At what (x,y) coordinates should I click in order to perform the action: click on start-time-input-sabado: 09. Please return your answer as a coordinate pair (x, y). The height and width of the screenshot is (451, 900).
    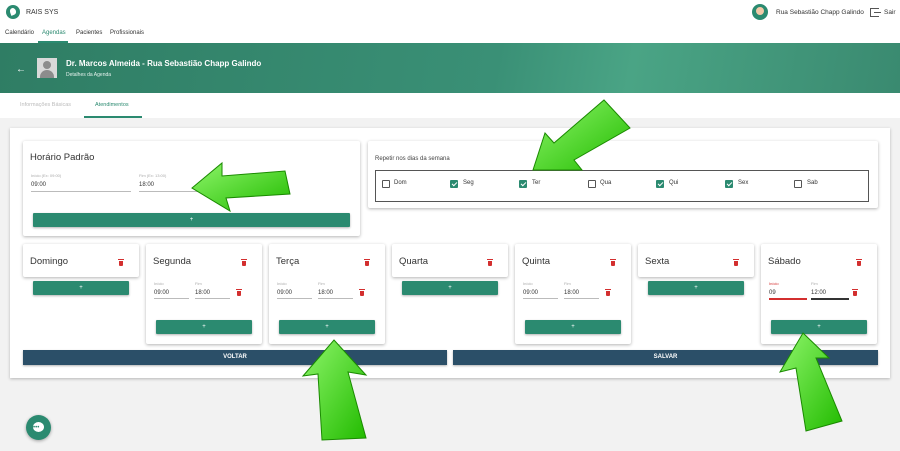
    Looking at the image, I should click on (772, 293).